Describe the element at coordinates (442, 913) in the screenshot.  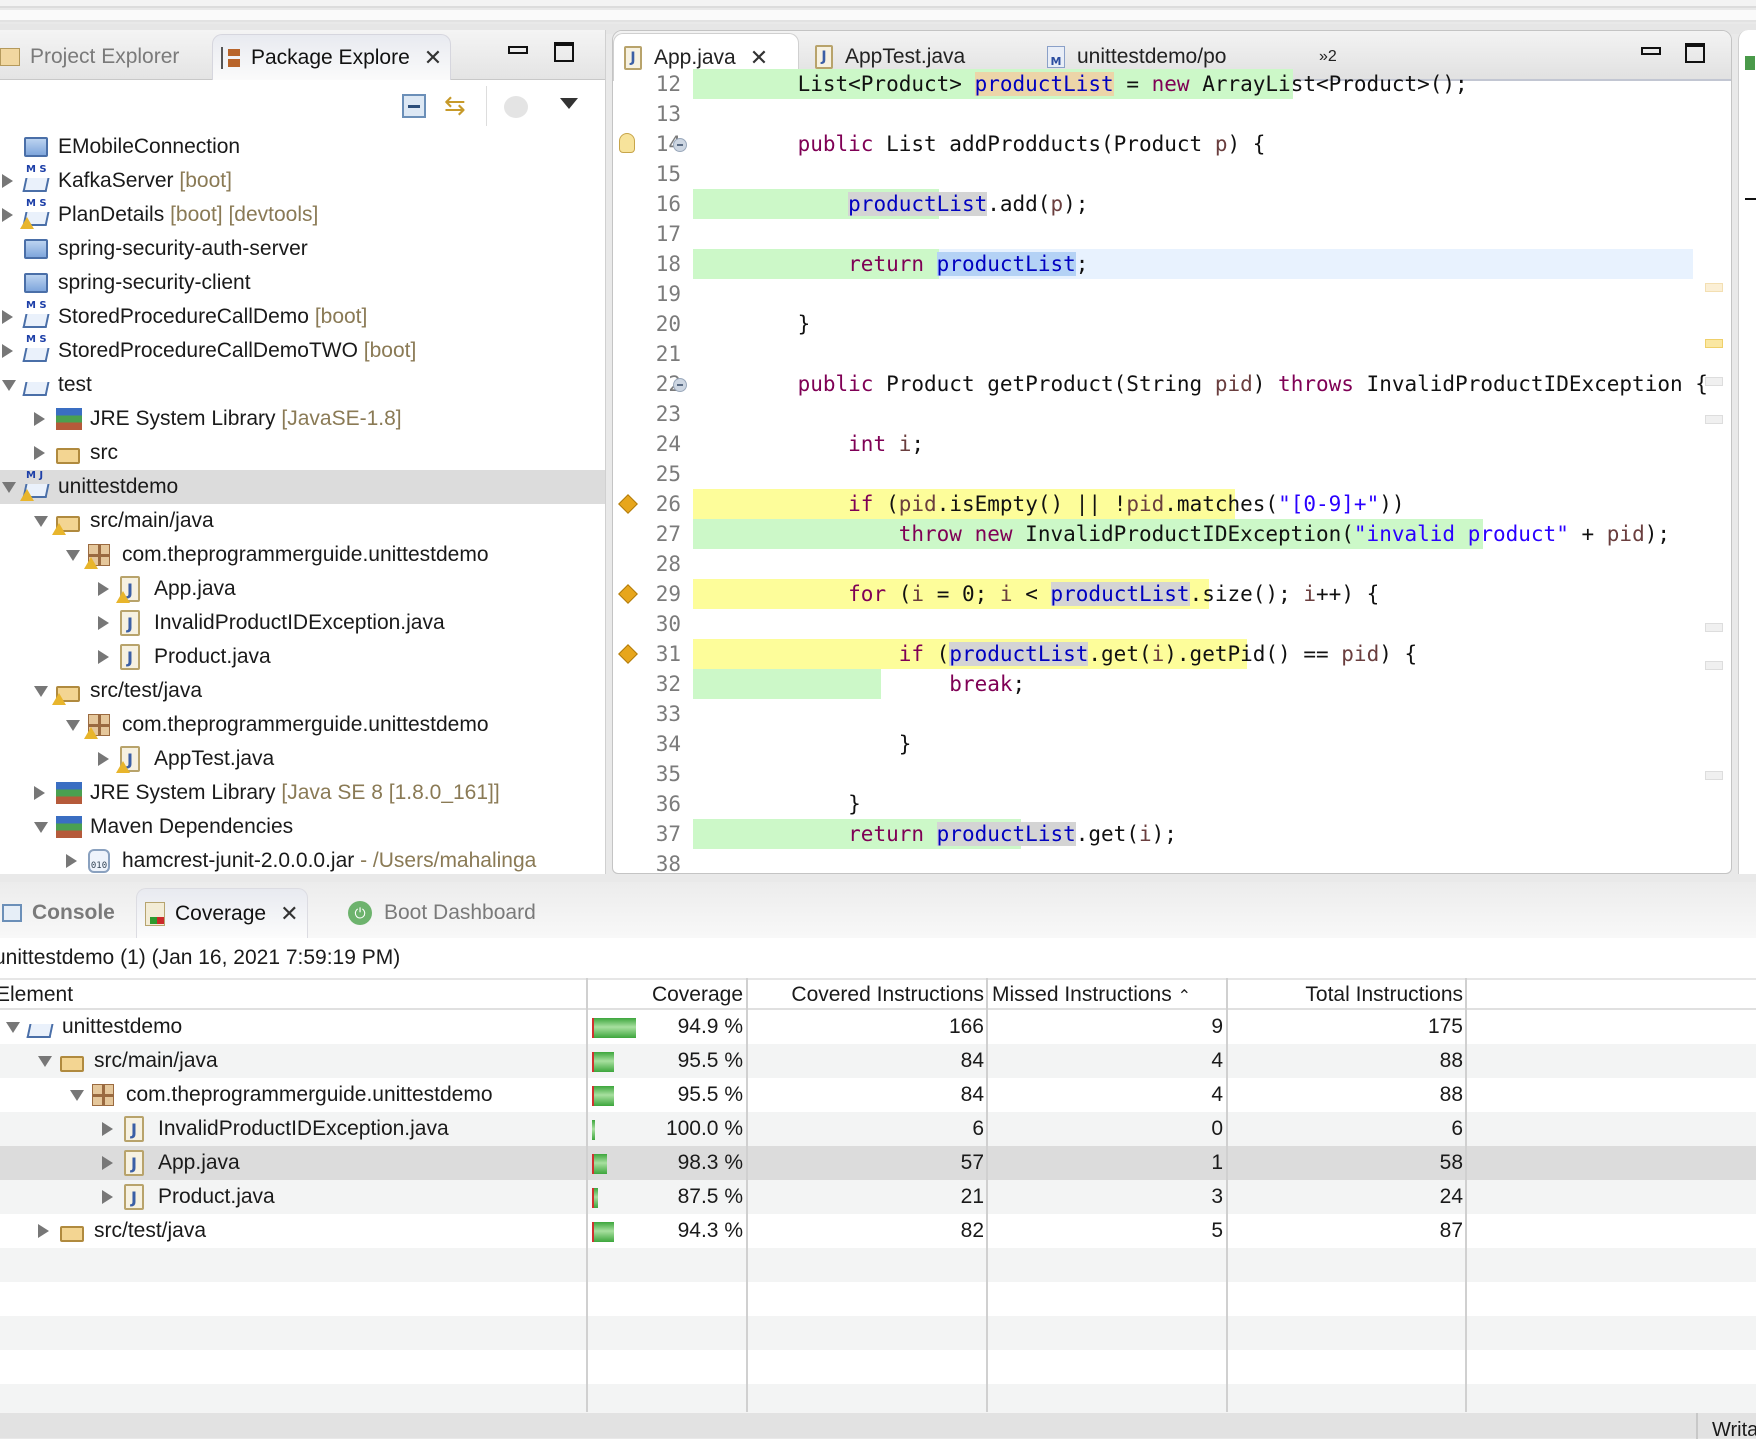
I see `tab-boot-dashboard: ⏻ Boot Dashboard` at that location.